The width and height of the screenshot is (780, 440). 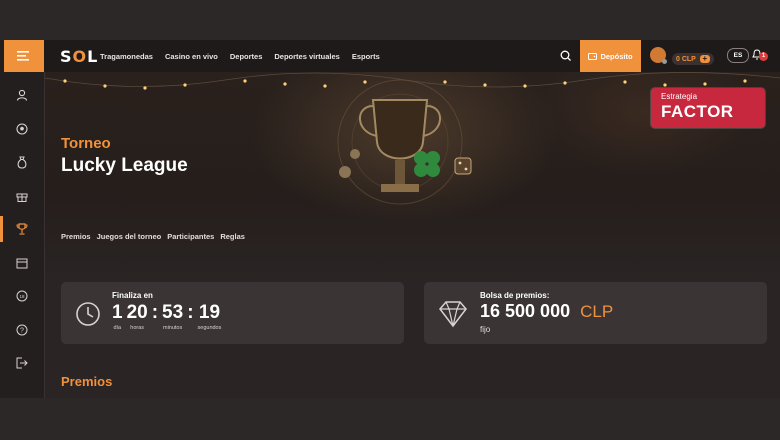 I want to click on prize-currency: CLP, so click(x=597, y=311).